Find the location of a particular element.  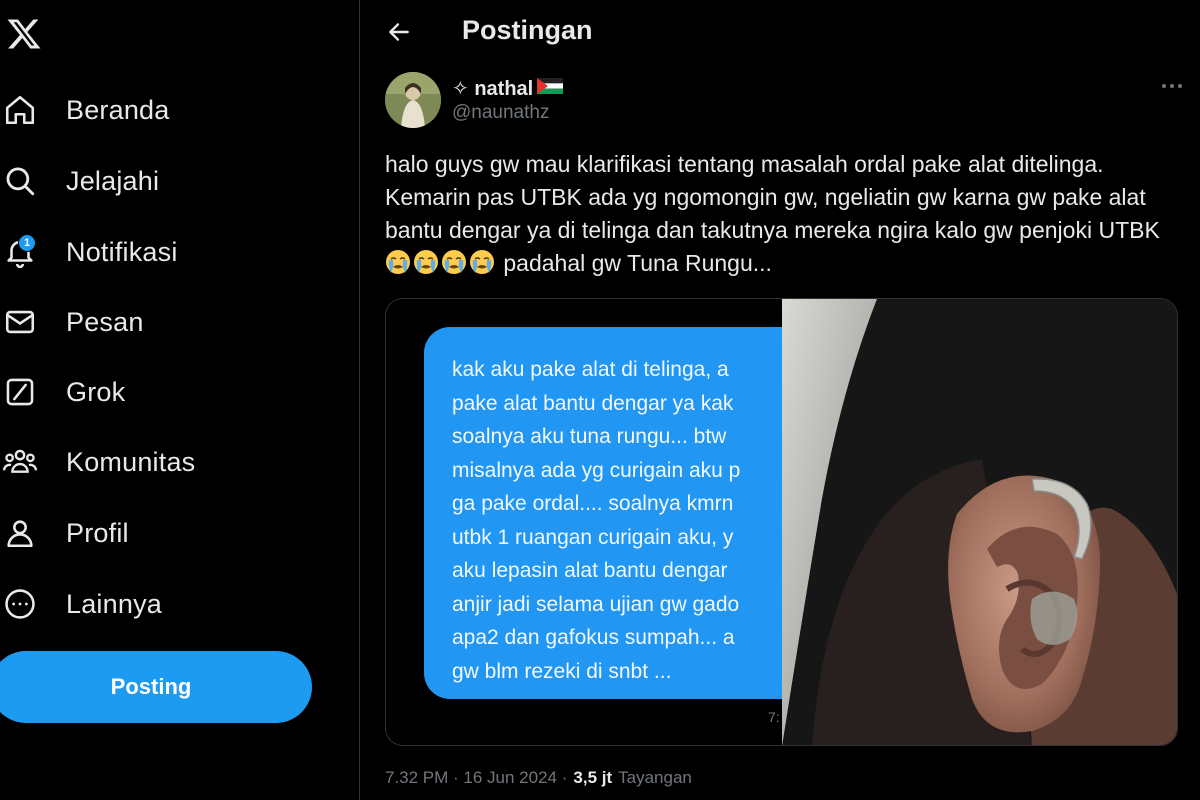

sidebar-item-profil: Profil is located at coordinates (64, 533).